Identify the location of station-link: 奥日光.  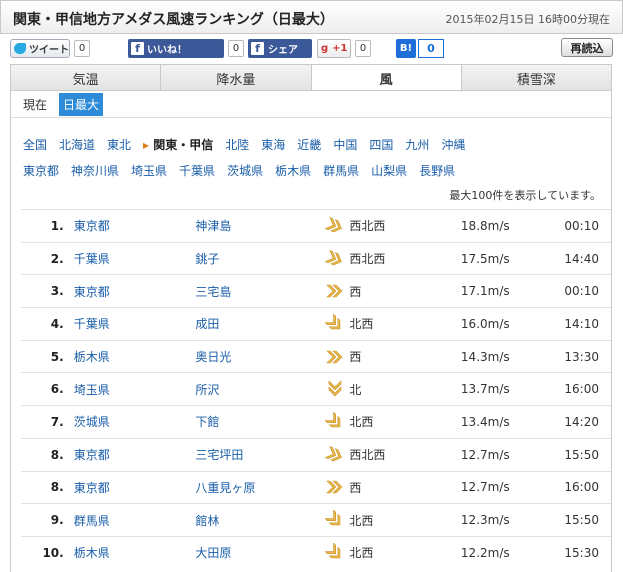
(260, 356).